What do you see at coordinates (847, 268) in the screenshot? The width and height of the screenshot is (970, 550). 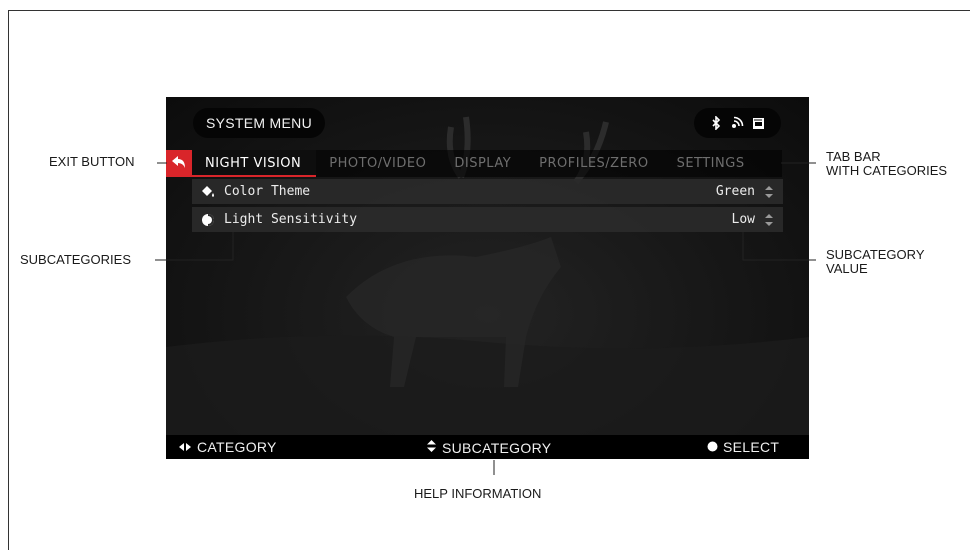 I see `callout-subcategory-value-line2: VALUE` at bounding box center [847, 268].